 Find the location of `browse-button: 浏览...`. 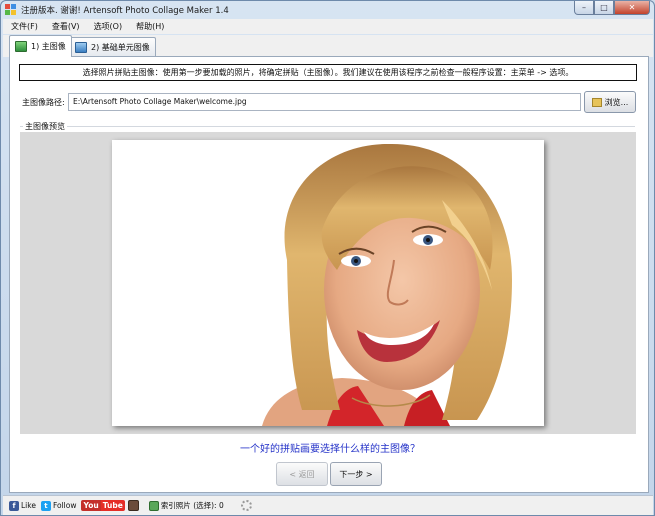

browse-button: 浏览... is located at coordinates (610, 102).